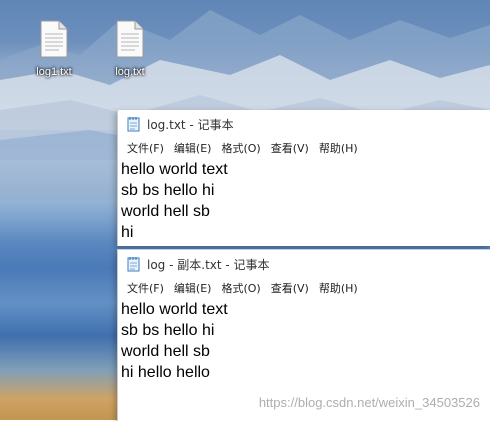  Describe the element at coordinates (208, 264) in the screenshot. I see `window-title: log - 副本.txt - 记事本` at that location.